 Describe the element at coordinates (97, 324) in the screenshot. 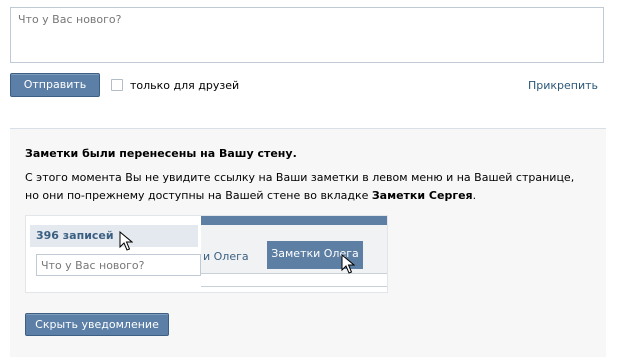

I see `hide-notice-button: Скрыть уведомление` at that location.